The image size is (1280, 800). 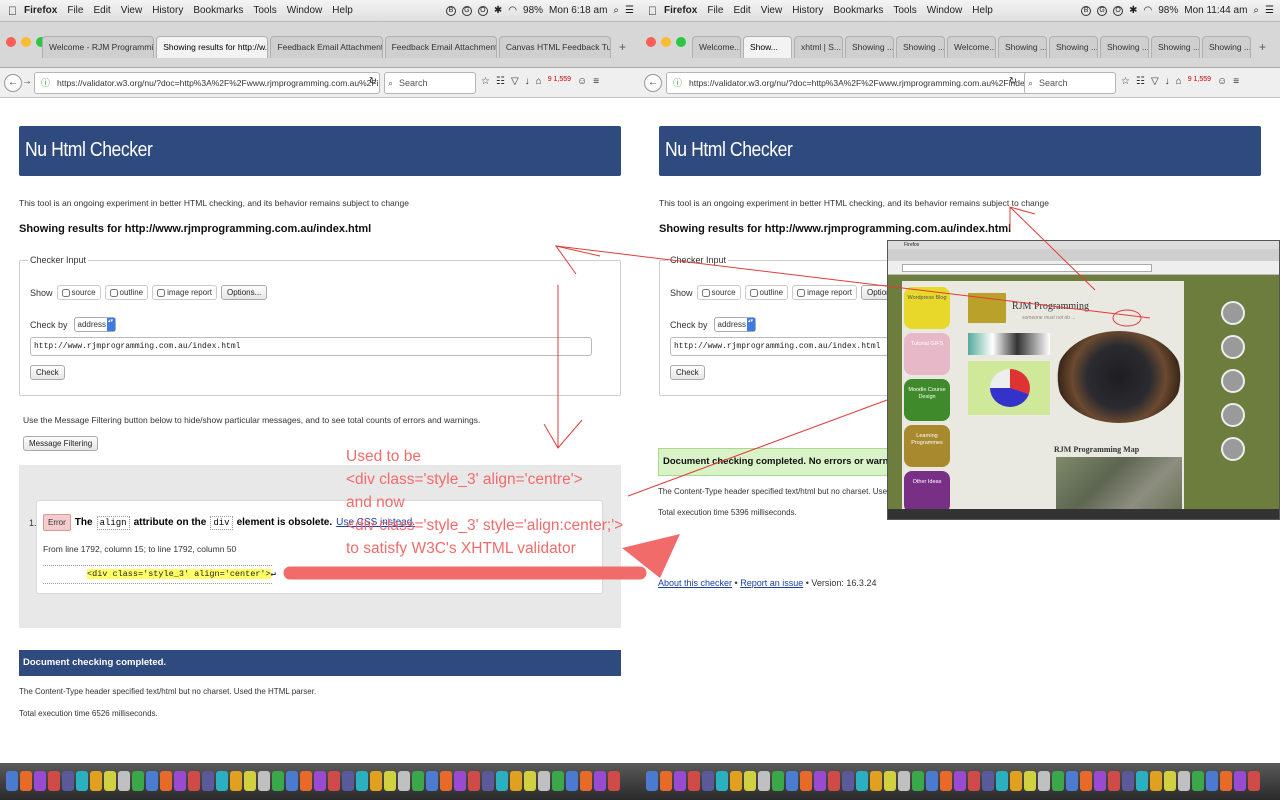 What do you see at coordinates (982, 10) in the screenshot?
I see `menu-help: Help` at bounding box center [982, 10].